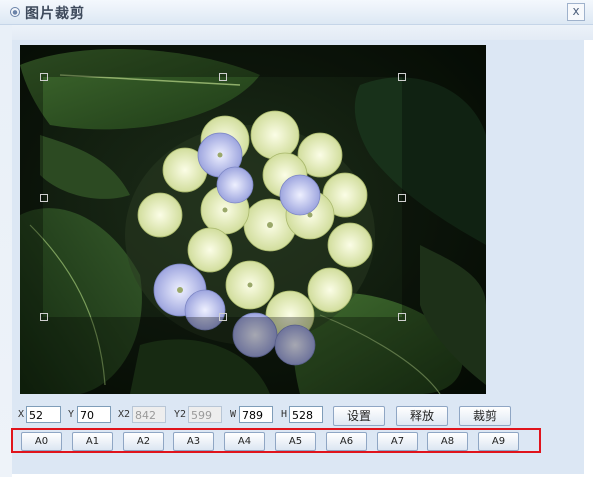  Describe the element at coordinates (71, 414) in the screenshot. I see `y-label: Y` at that location.